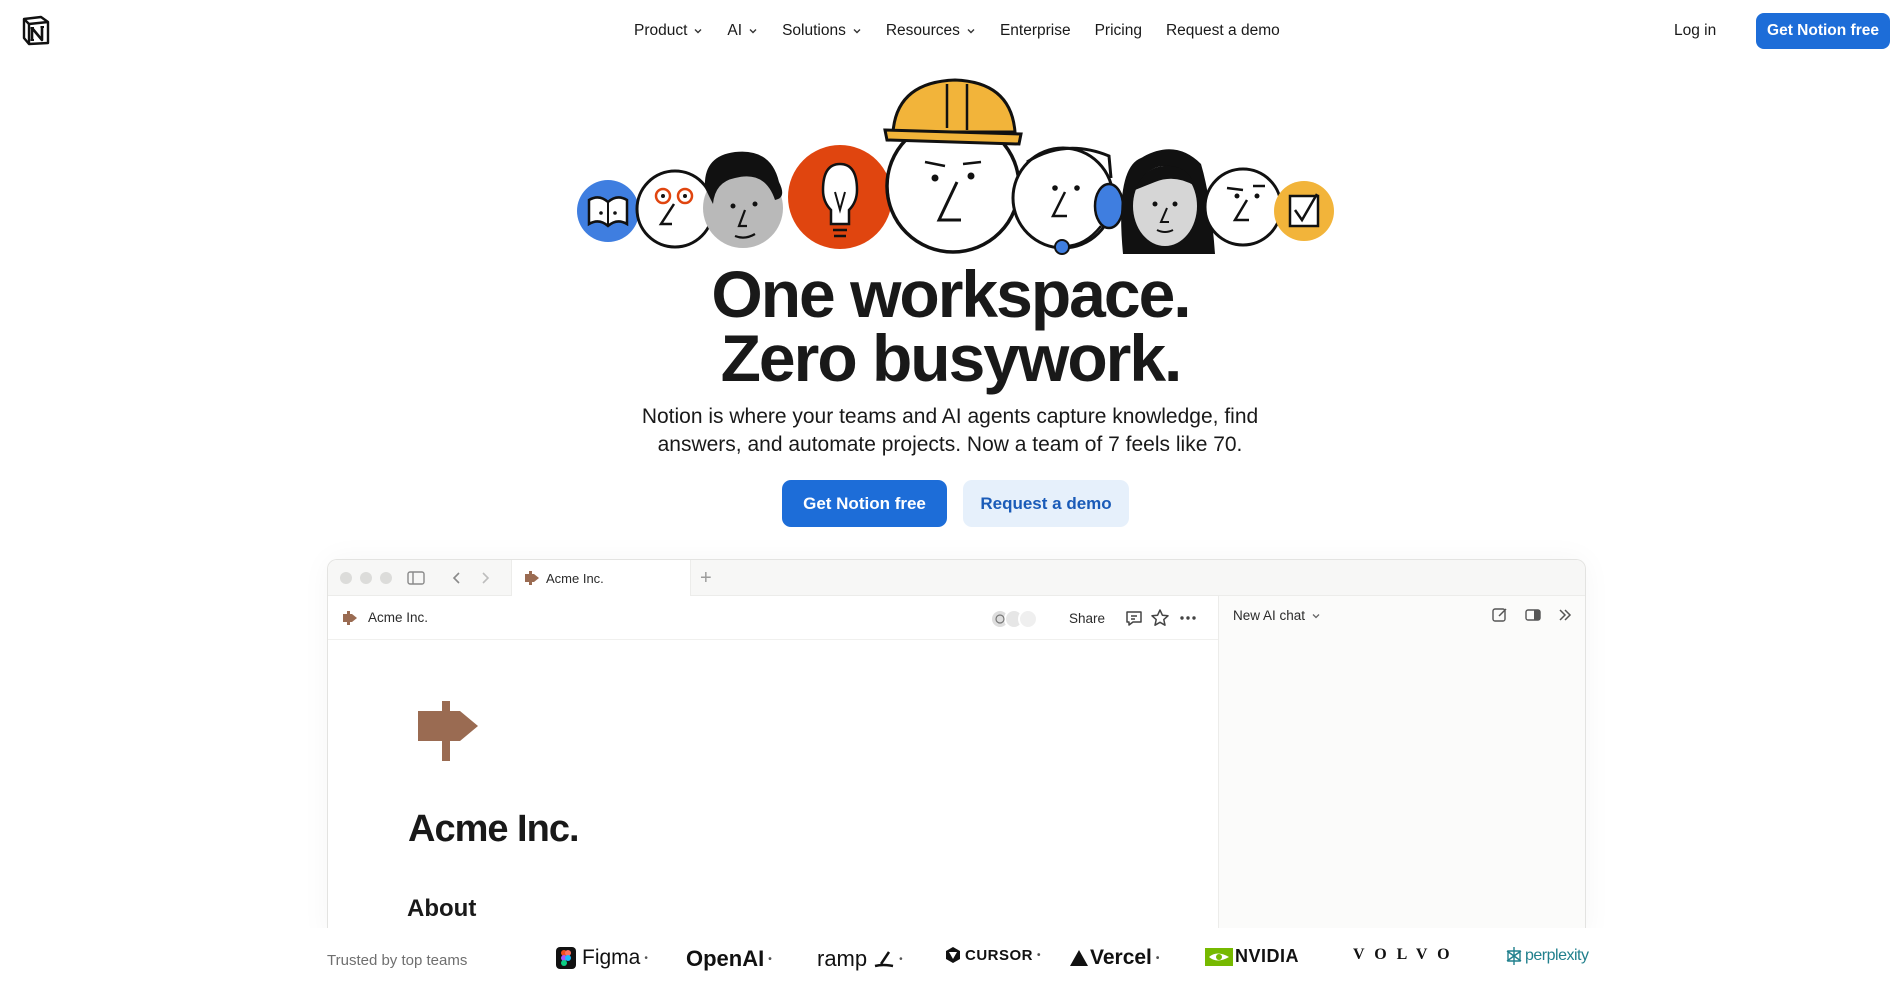  Describe the element at coordinates (1557, 955) in the screenshot. I see `perplexity-label: perplexity` at that location.